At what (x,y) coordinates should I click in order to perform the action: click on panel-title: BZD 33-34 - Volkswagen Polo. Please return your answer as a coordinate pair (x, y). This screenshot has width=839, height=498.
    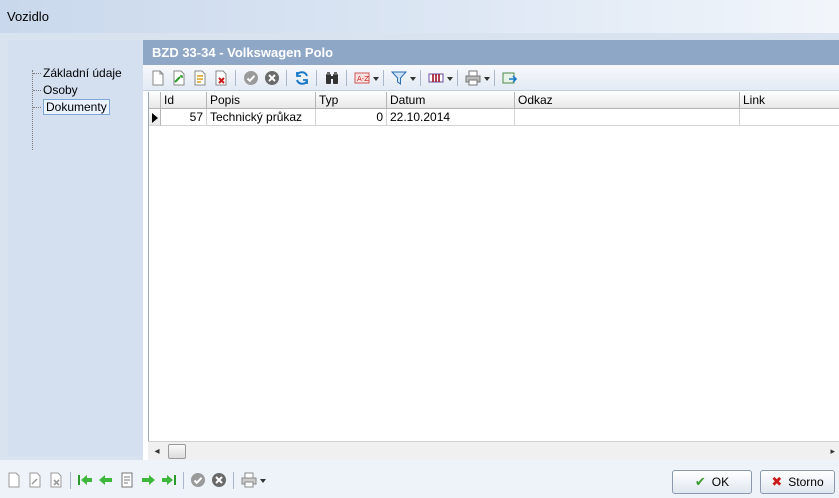
    Looking at the image, I should click on (243, 52).